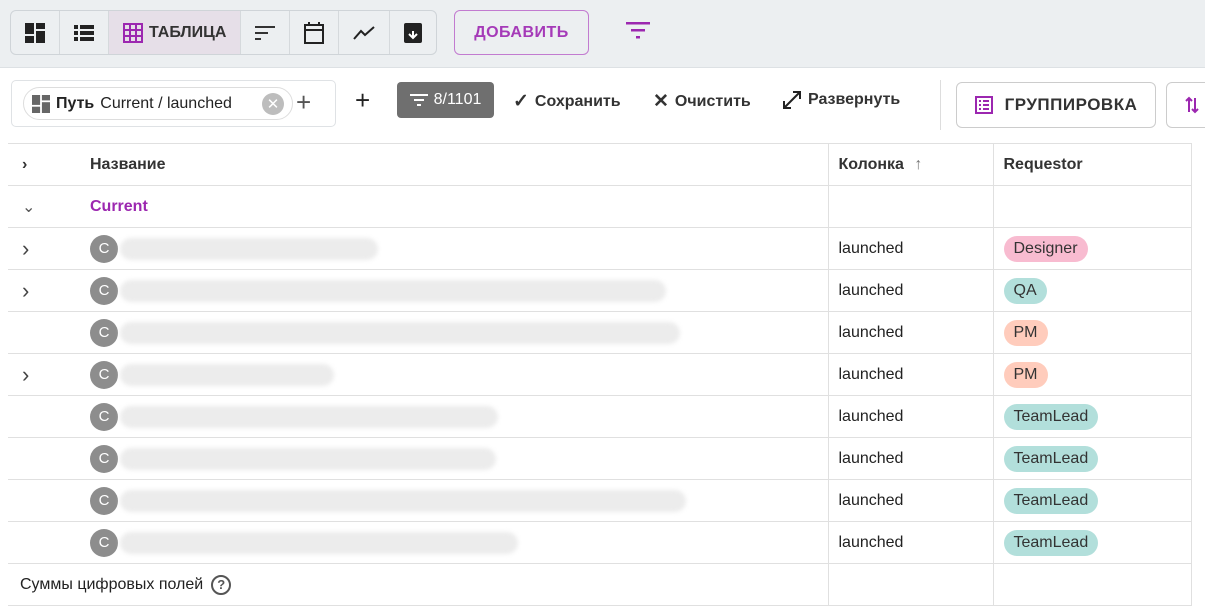 The width and height of the screenshot is (1205, 609). I want to click on sort-button, so click(1185, 105).